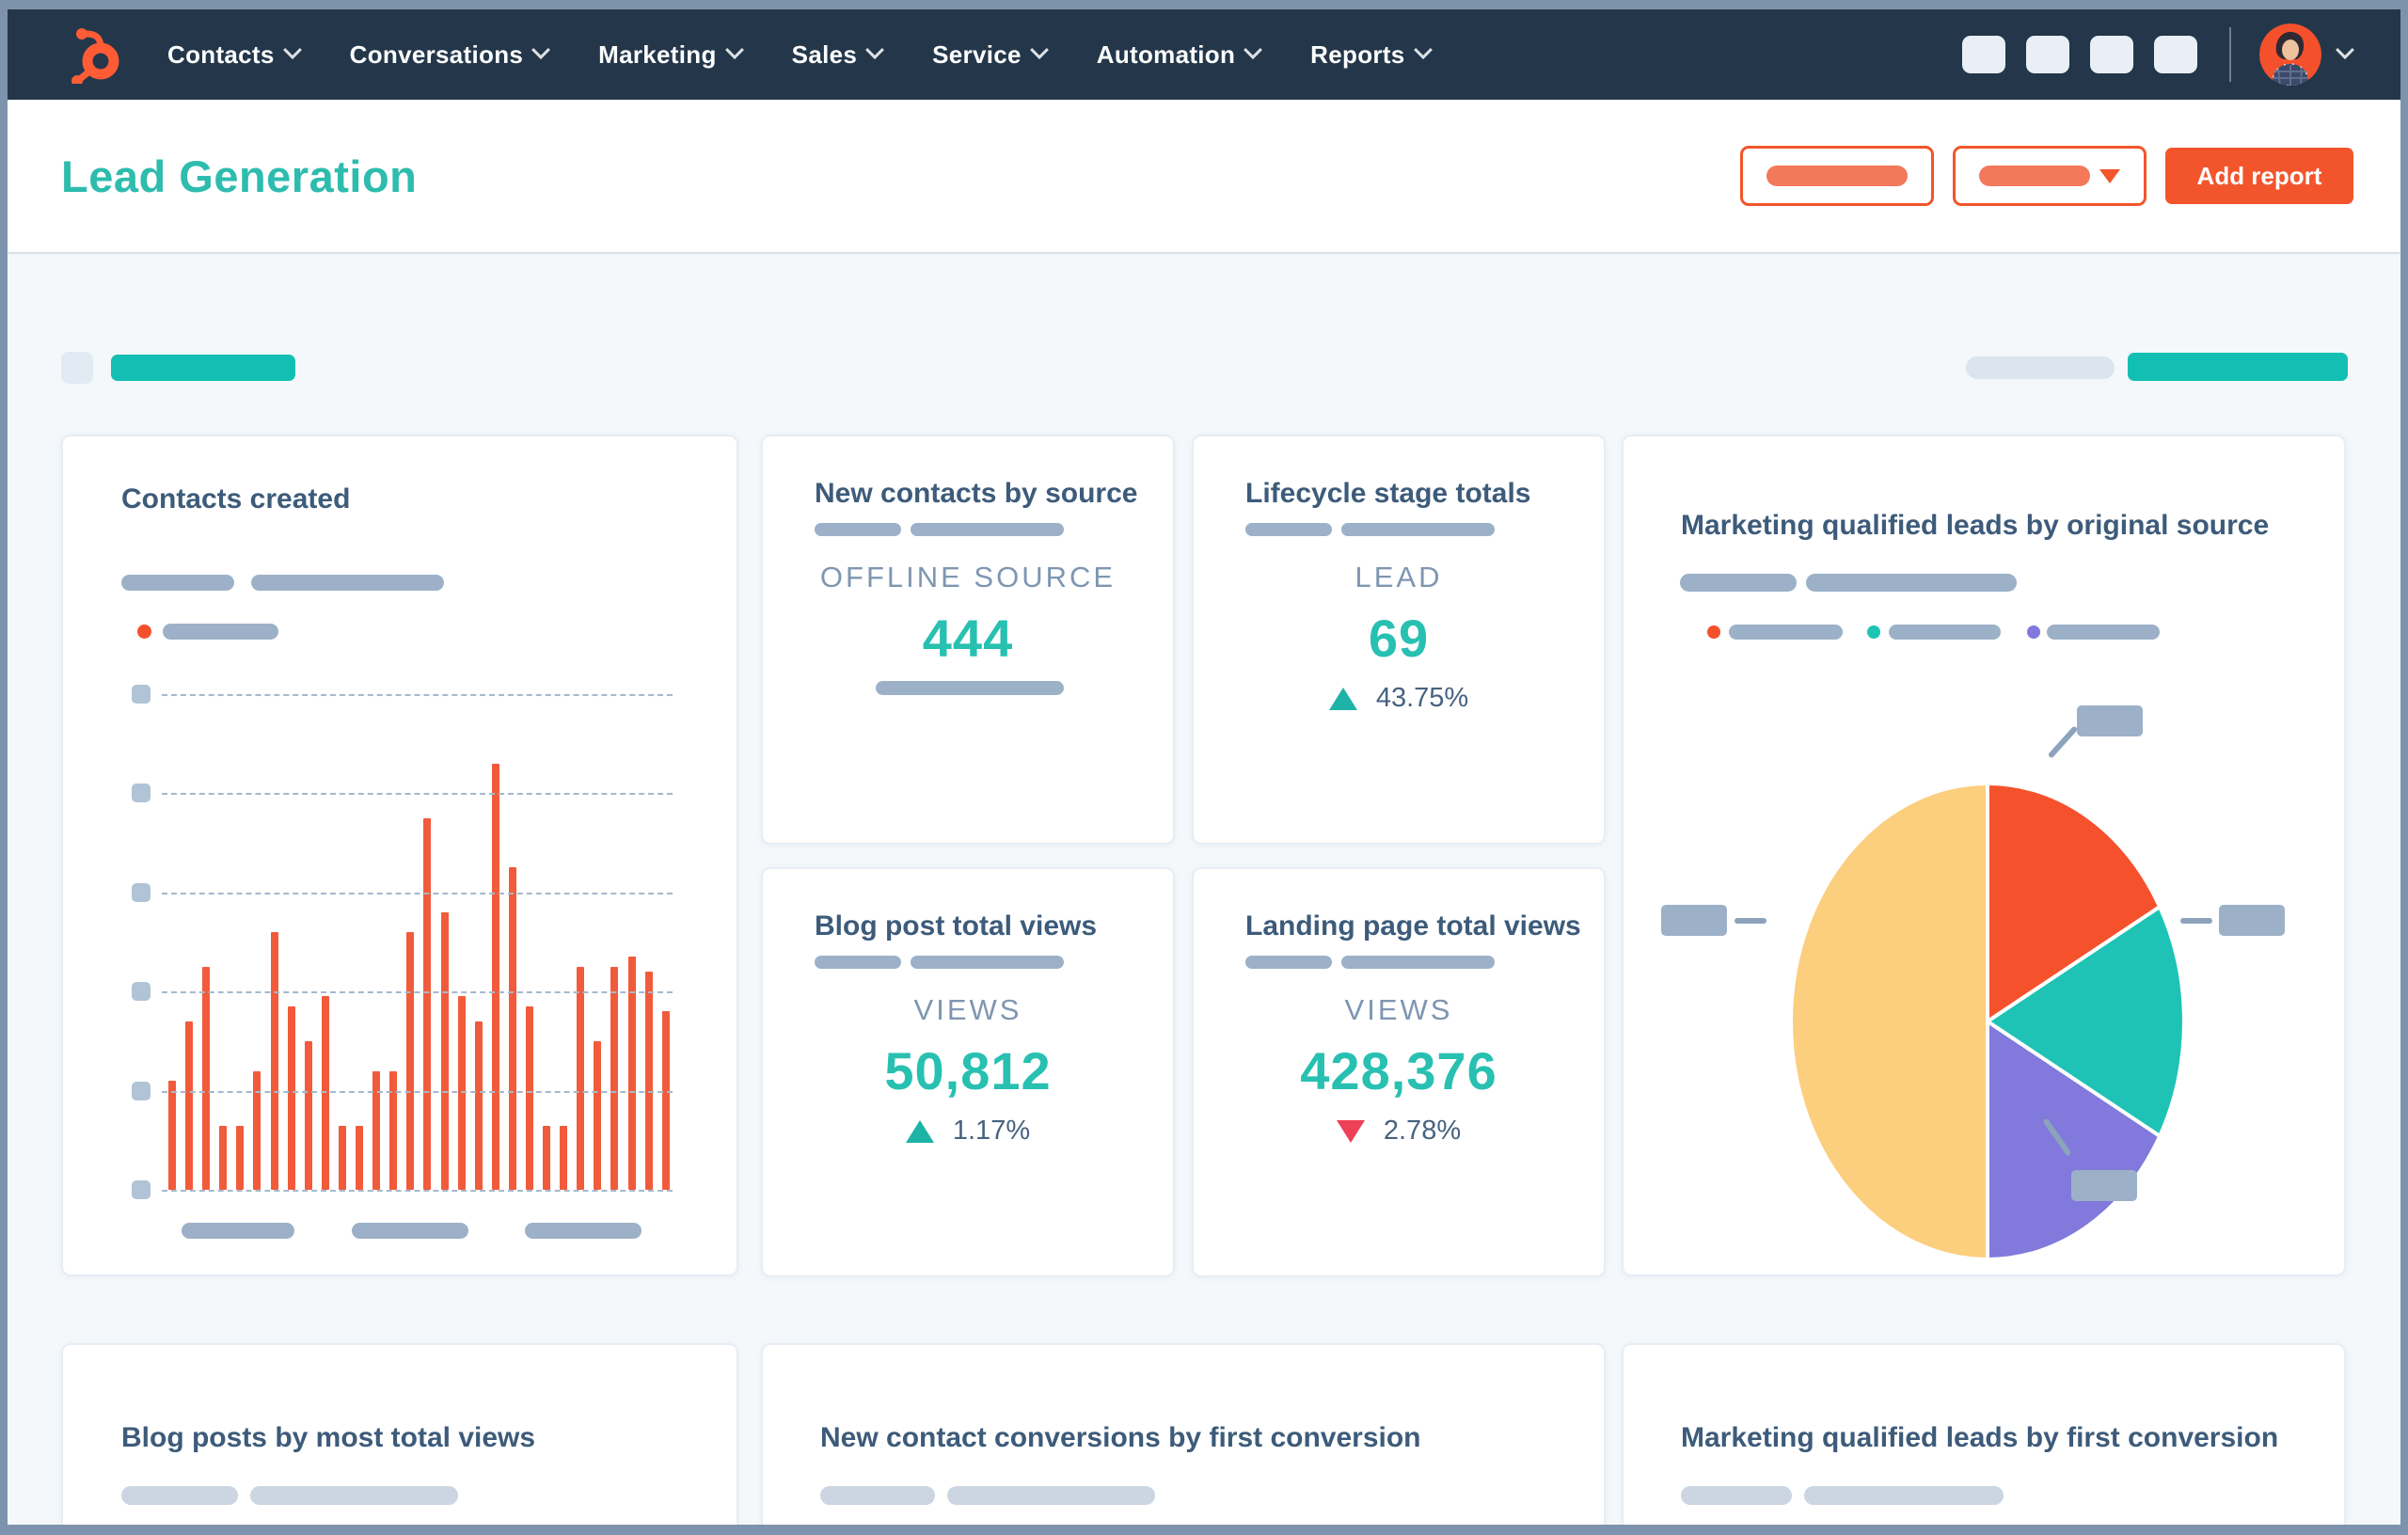 This screenshot has height=1535, width=2408. I want to click on card-title: Blog post total views, so click(957, 926).